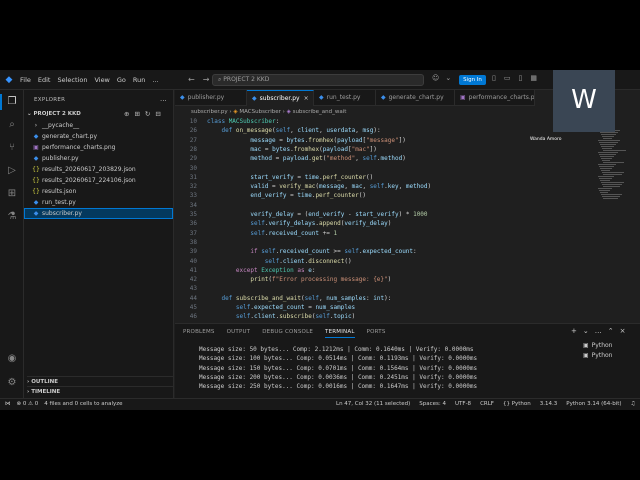 The width and height of the screenshot is (640, 480). What do you see at coordinates (12, 125) in the screenshot?
I see `search-icon: ⌕` at bounding box center [12, 125].